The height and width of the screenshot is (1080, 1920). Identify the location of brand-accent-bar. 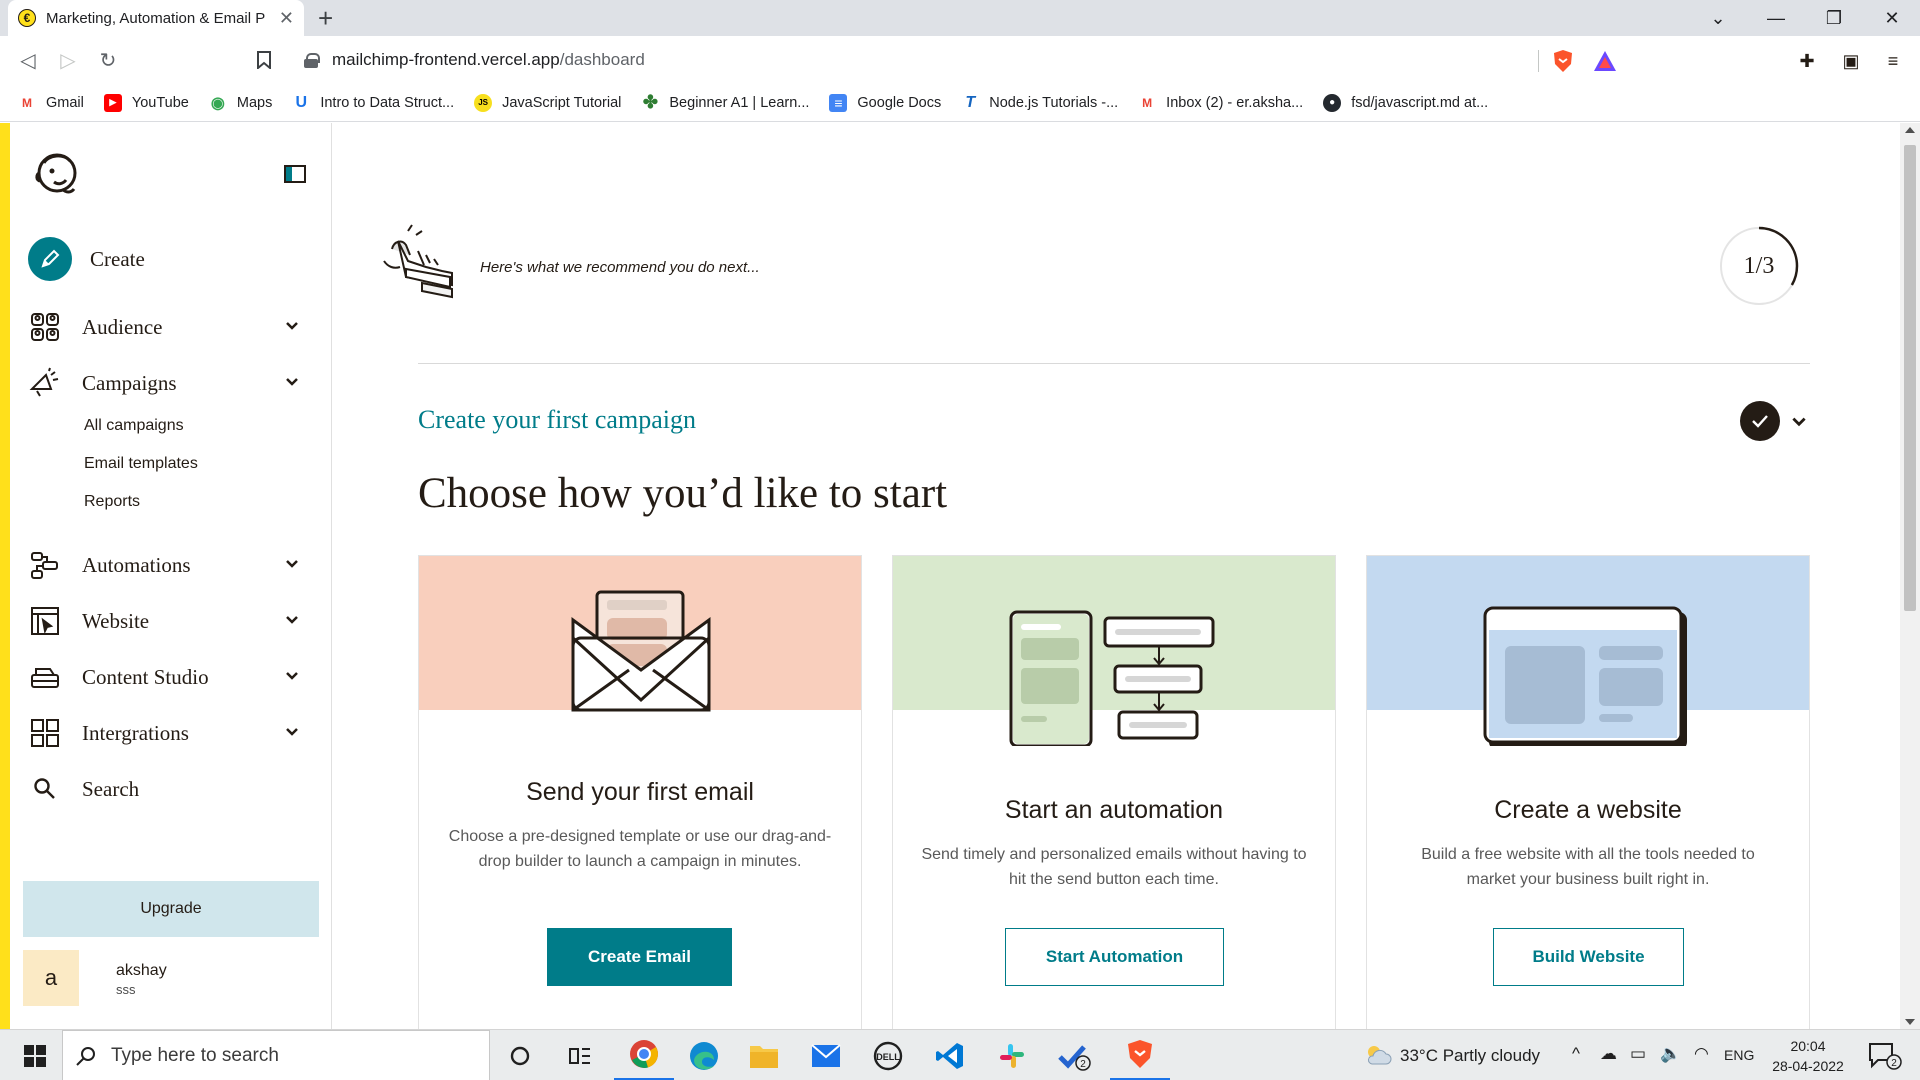
(5, 576).